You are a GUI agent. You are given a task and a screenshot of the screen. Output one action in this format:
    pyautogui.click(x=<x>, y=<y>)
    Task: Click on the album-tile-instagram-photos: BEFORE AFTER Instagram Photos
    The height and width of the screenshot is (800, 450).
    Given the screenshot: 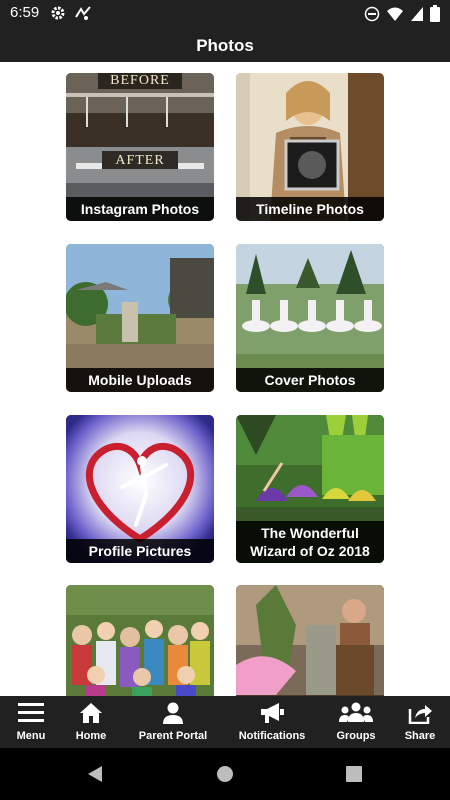 What is the action you would take?
    pyautogui.click(x=140, y=147)
    